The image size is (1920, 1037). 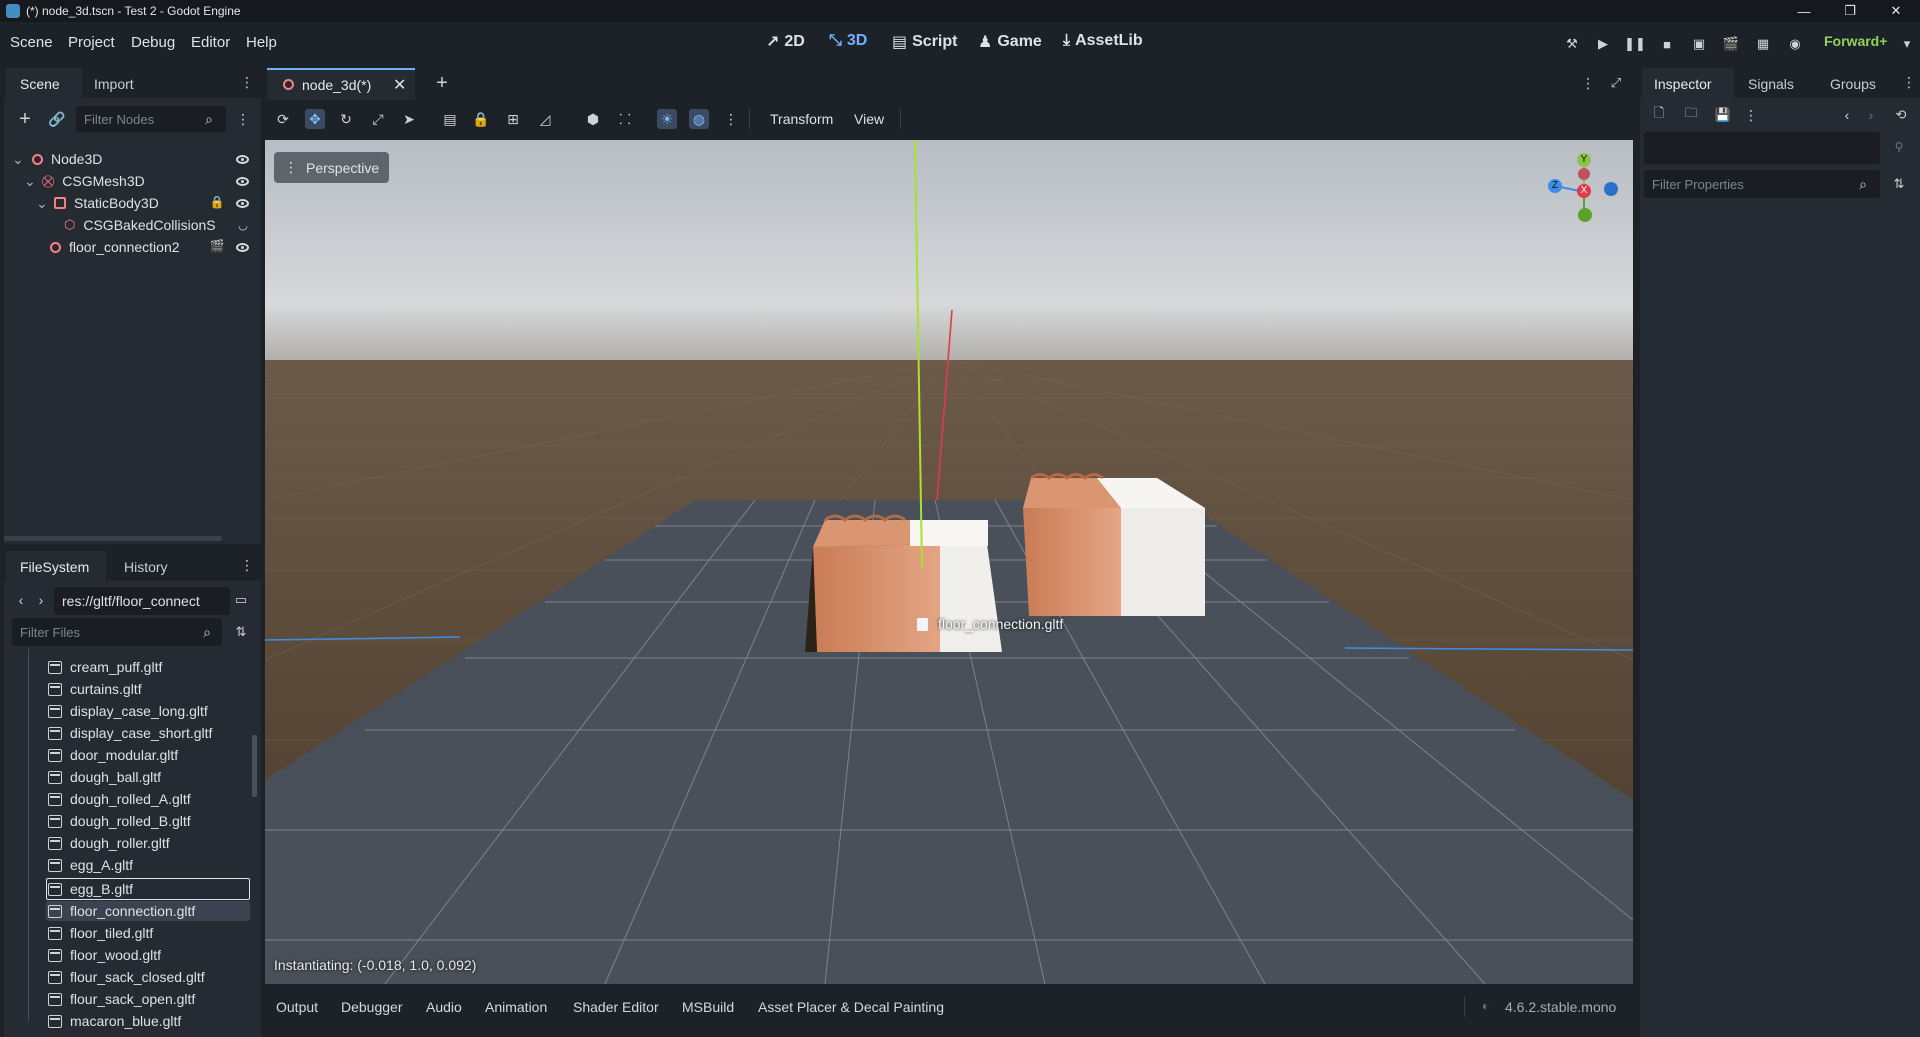 What do you see at coordinates (1899, 184) in the screenshot?
I see `property-sort-icon: ⇅` at bounding box center [1899, 184].